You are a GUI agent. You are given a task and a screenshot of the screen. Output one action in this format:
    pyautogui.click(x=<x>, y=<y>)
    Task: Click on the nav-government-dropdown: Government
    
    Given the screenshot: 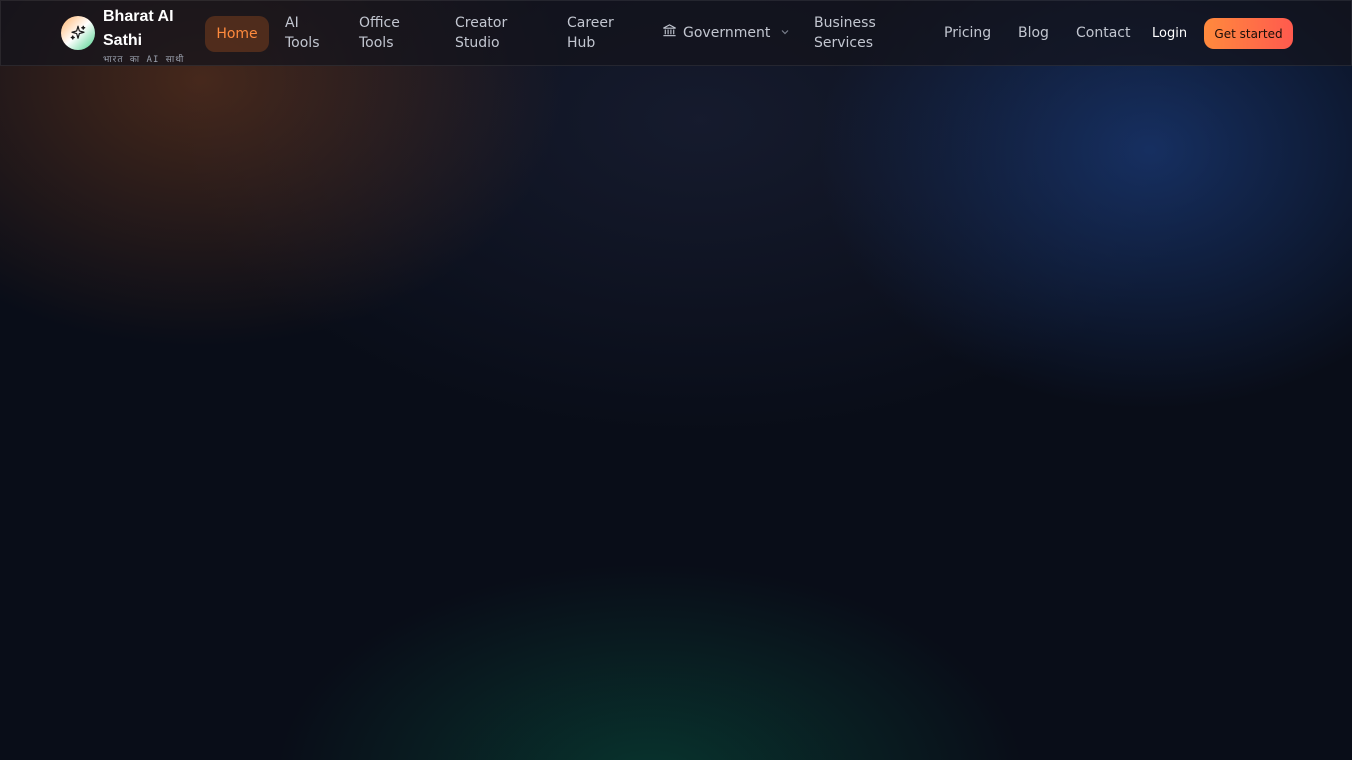 What is the action you would take?
    pyautogui.click(x=726, y=33)
    